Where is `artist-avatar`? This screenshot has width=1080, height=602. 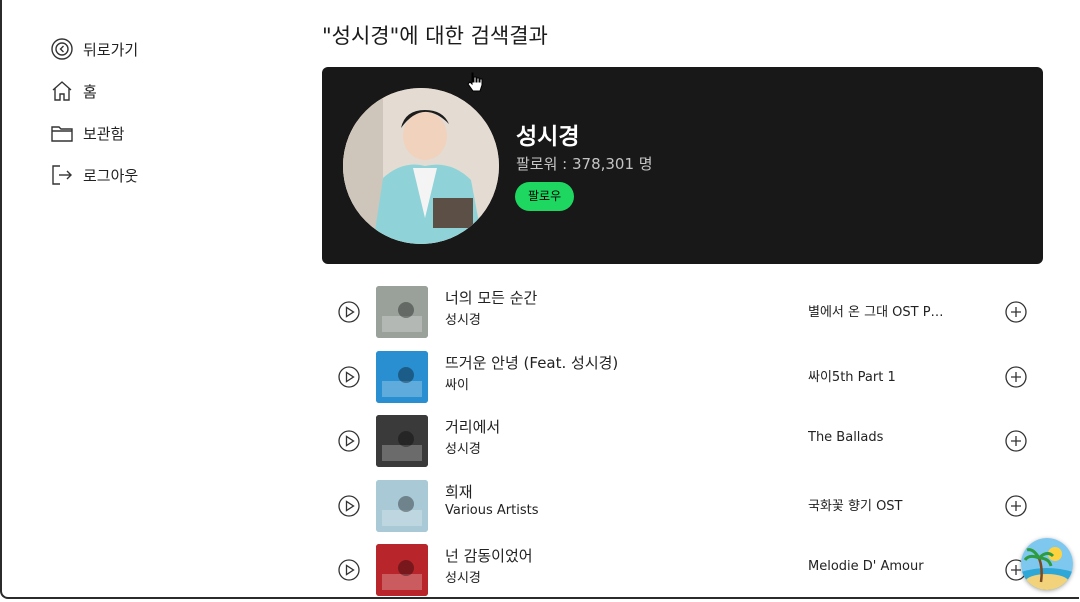
artist-avatar is located at coordinates (421, 166).